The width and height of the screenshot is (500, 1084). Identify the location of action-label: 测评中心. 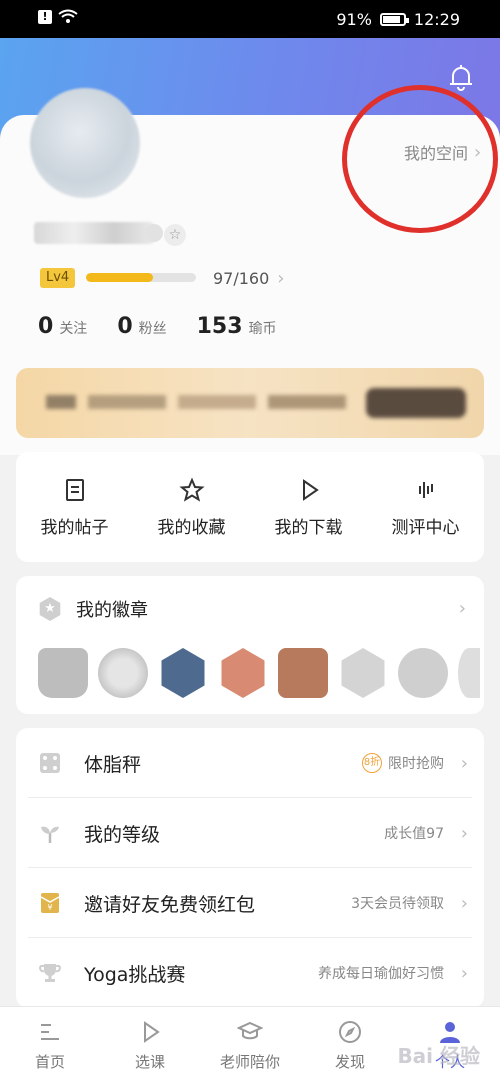
(425, 527).